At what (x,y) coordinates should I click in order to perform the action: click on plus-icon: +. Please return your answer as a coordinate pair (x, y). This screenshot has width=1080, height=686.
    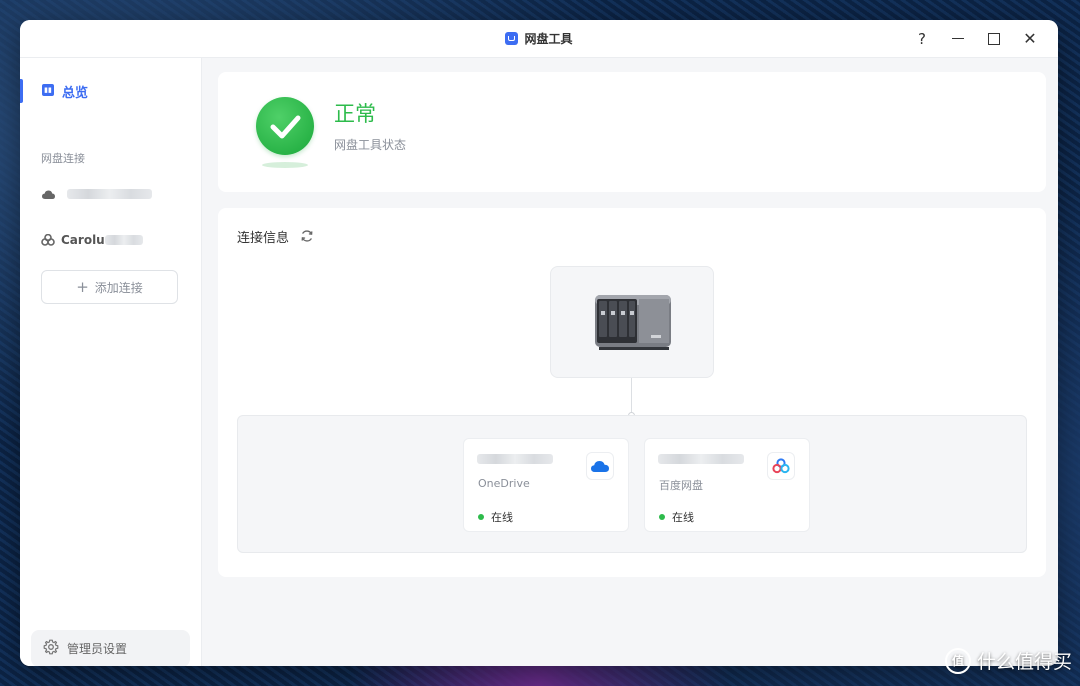
    Looking at the image, I should click on (82, 287).